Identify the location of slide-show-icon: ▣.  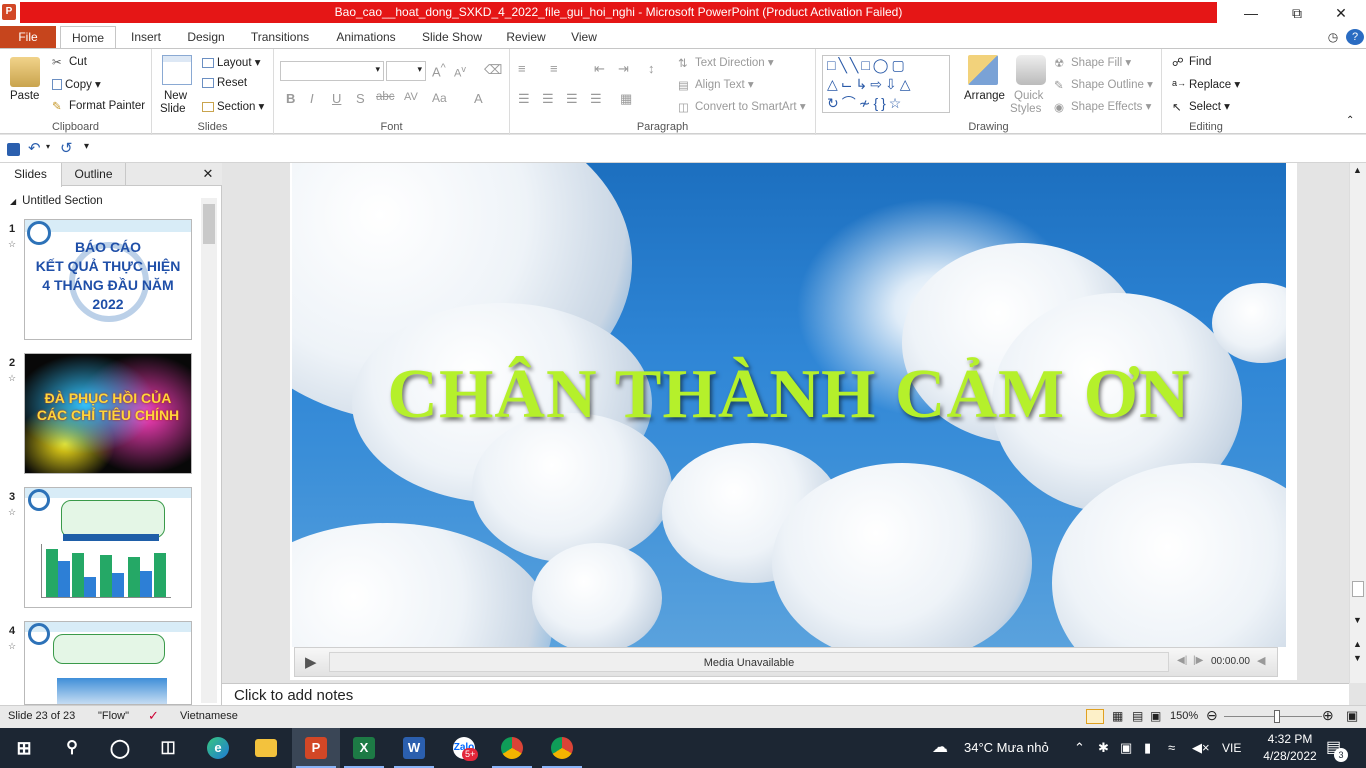
(1155, 716).